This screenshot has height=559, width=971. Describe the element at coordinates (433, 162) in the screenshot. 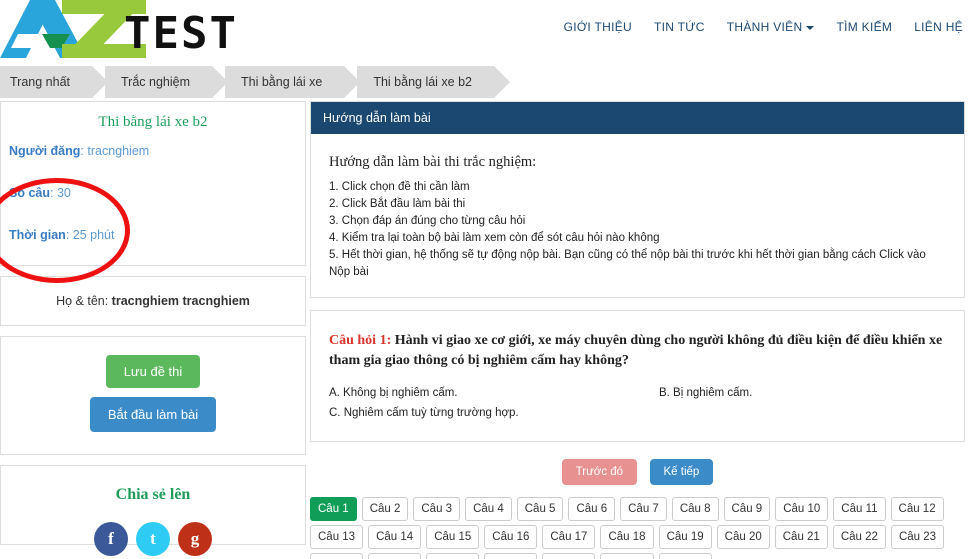

I see `guide-title: Hướng dẫn làm bài thi trắc nghiệm:` at that location.